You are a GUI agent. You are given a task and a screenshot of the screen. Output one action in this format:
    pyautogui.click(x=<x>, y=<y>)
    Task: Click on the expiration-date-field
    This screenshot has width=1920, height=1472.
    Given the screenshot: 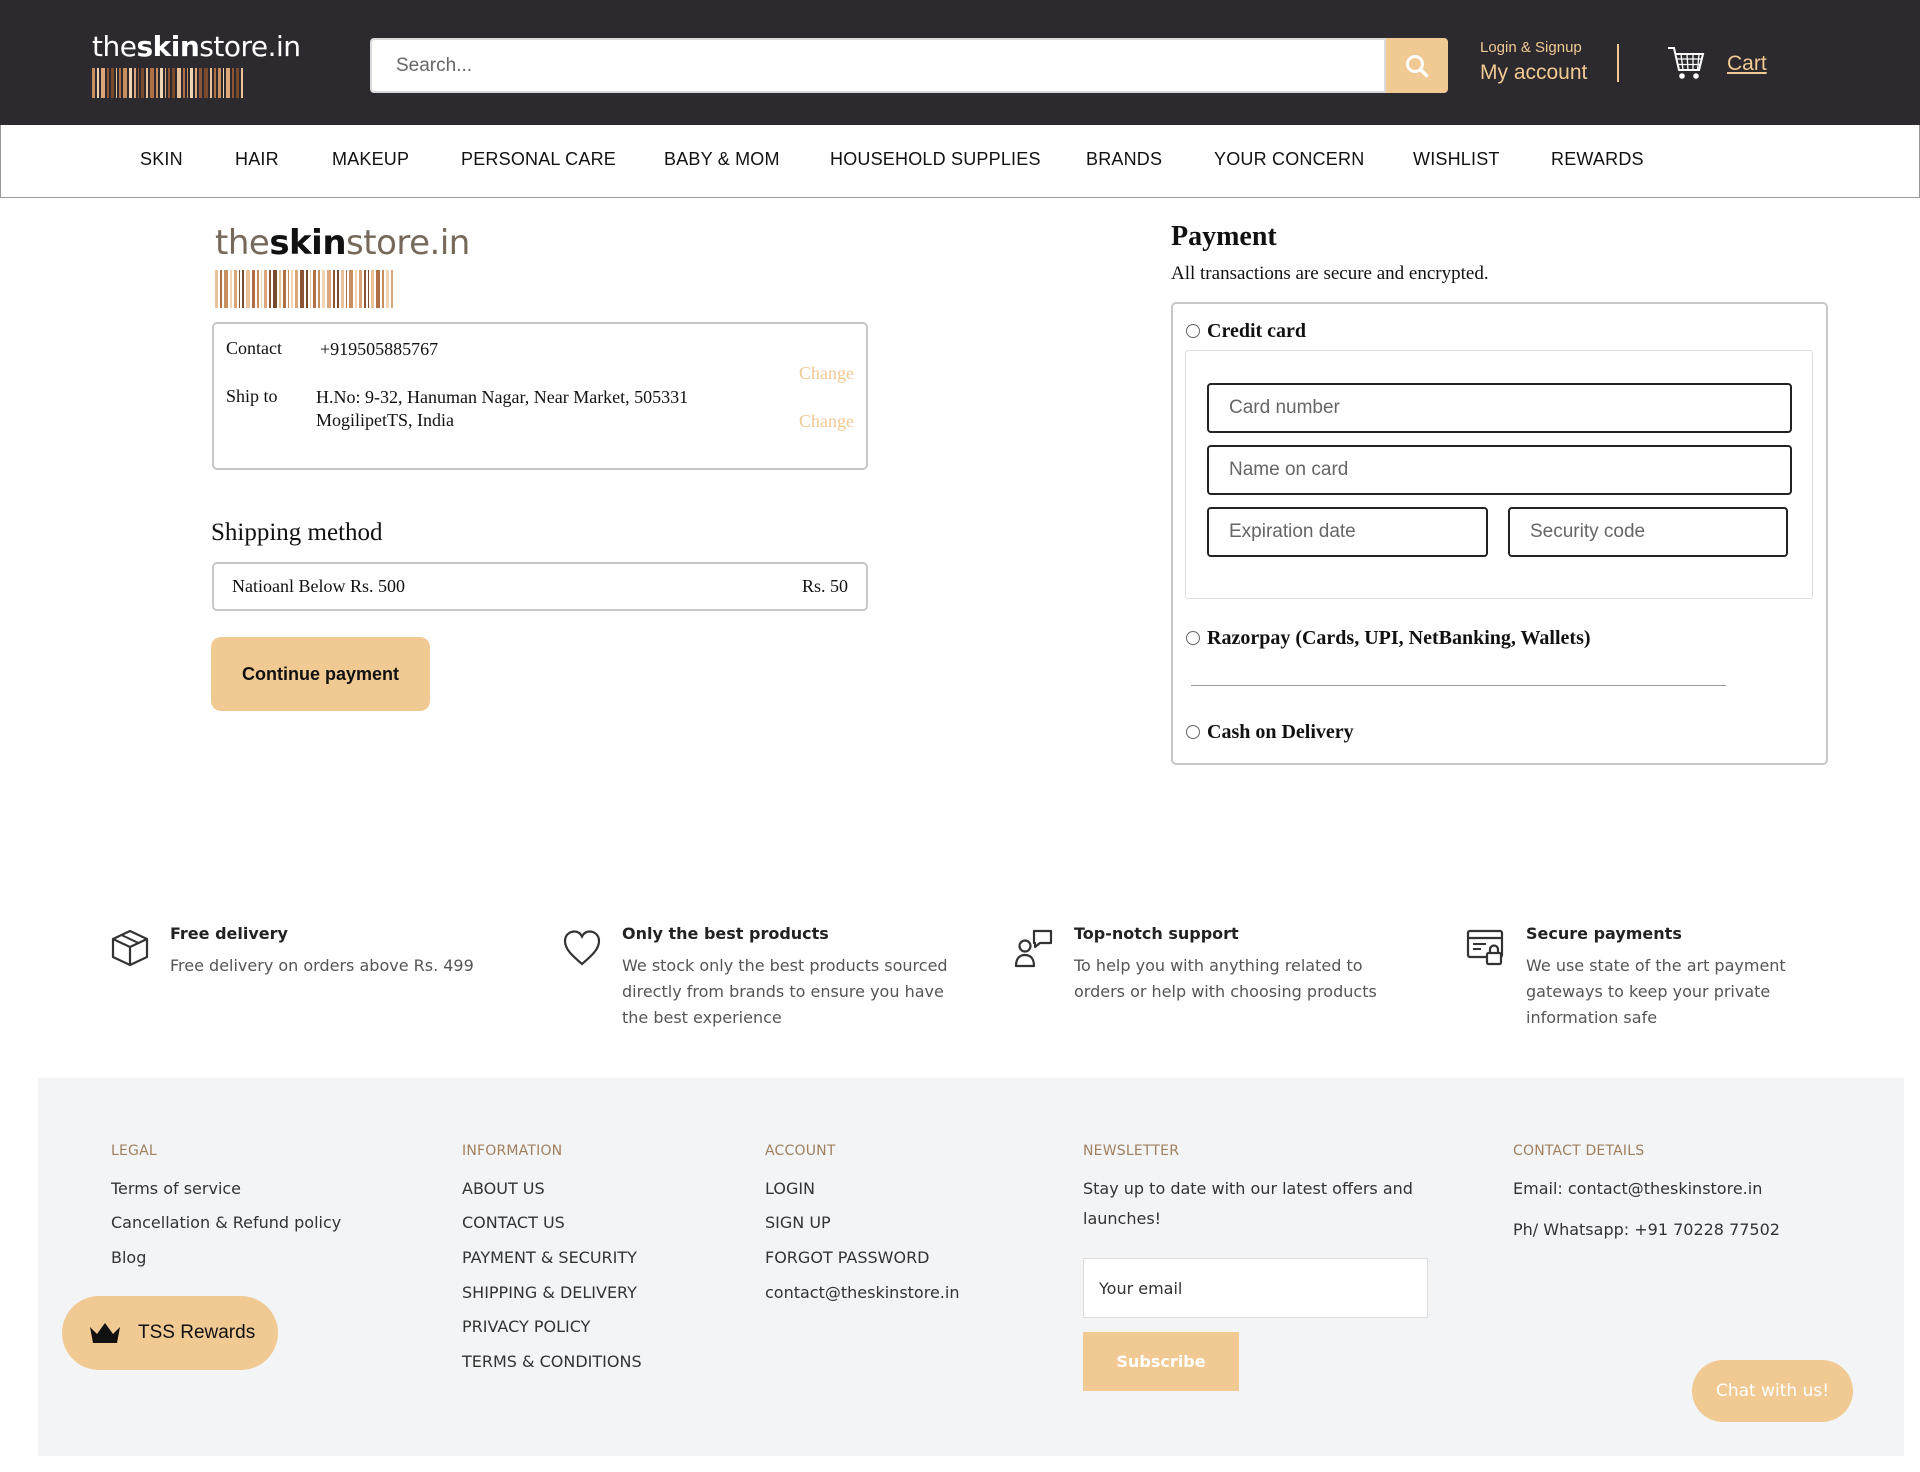 What is the action you would take?
    pyautogui.click(x=1347, y=532)
    